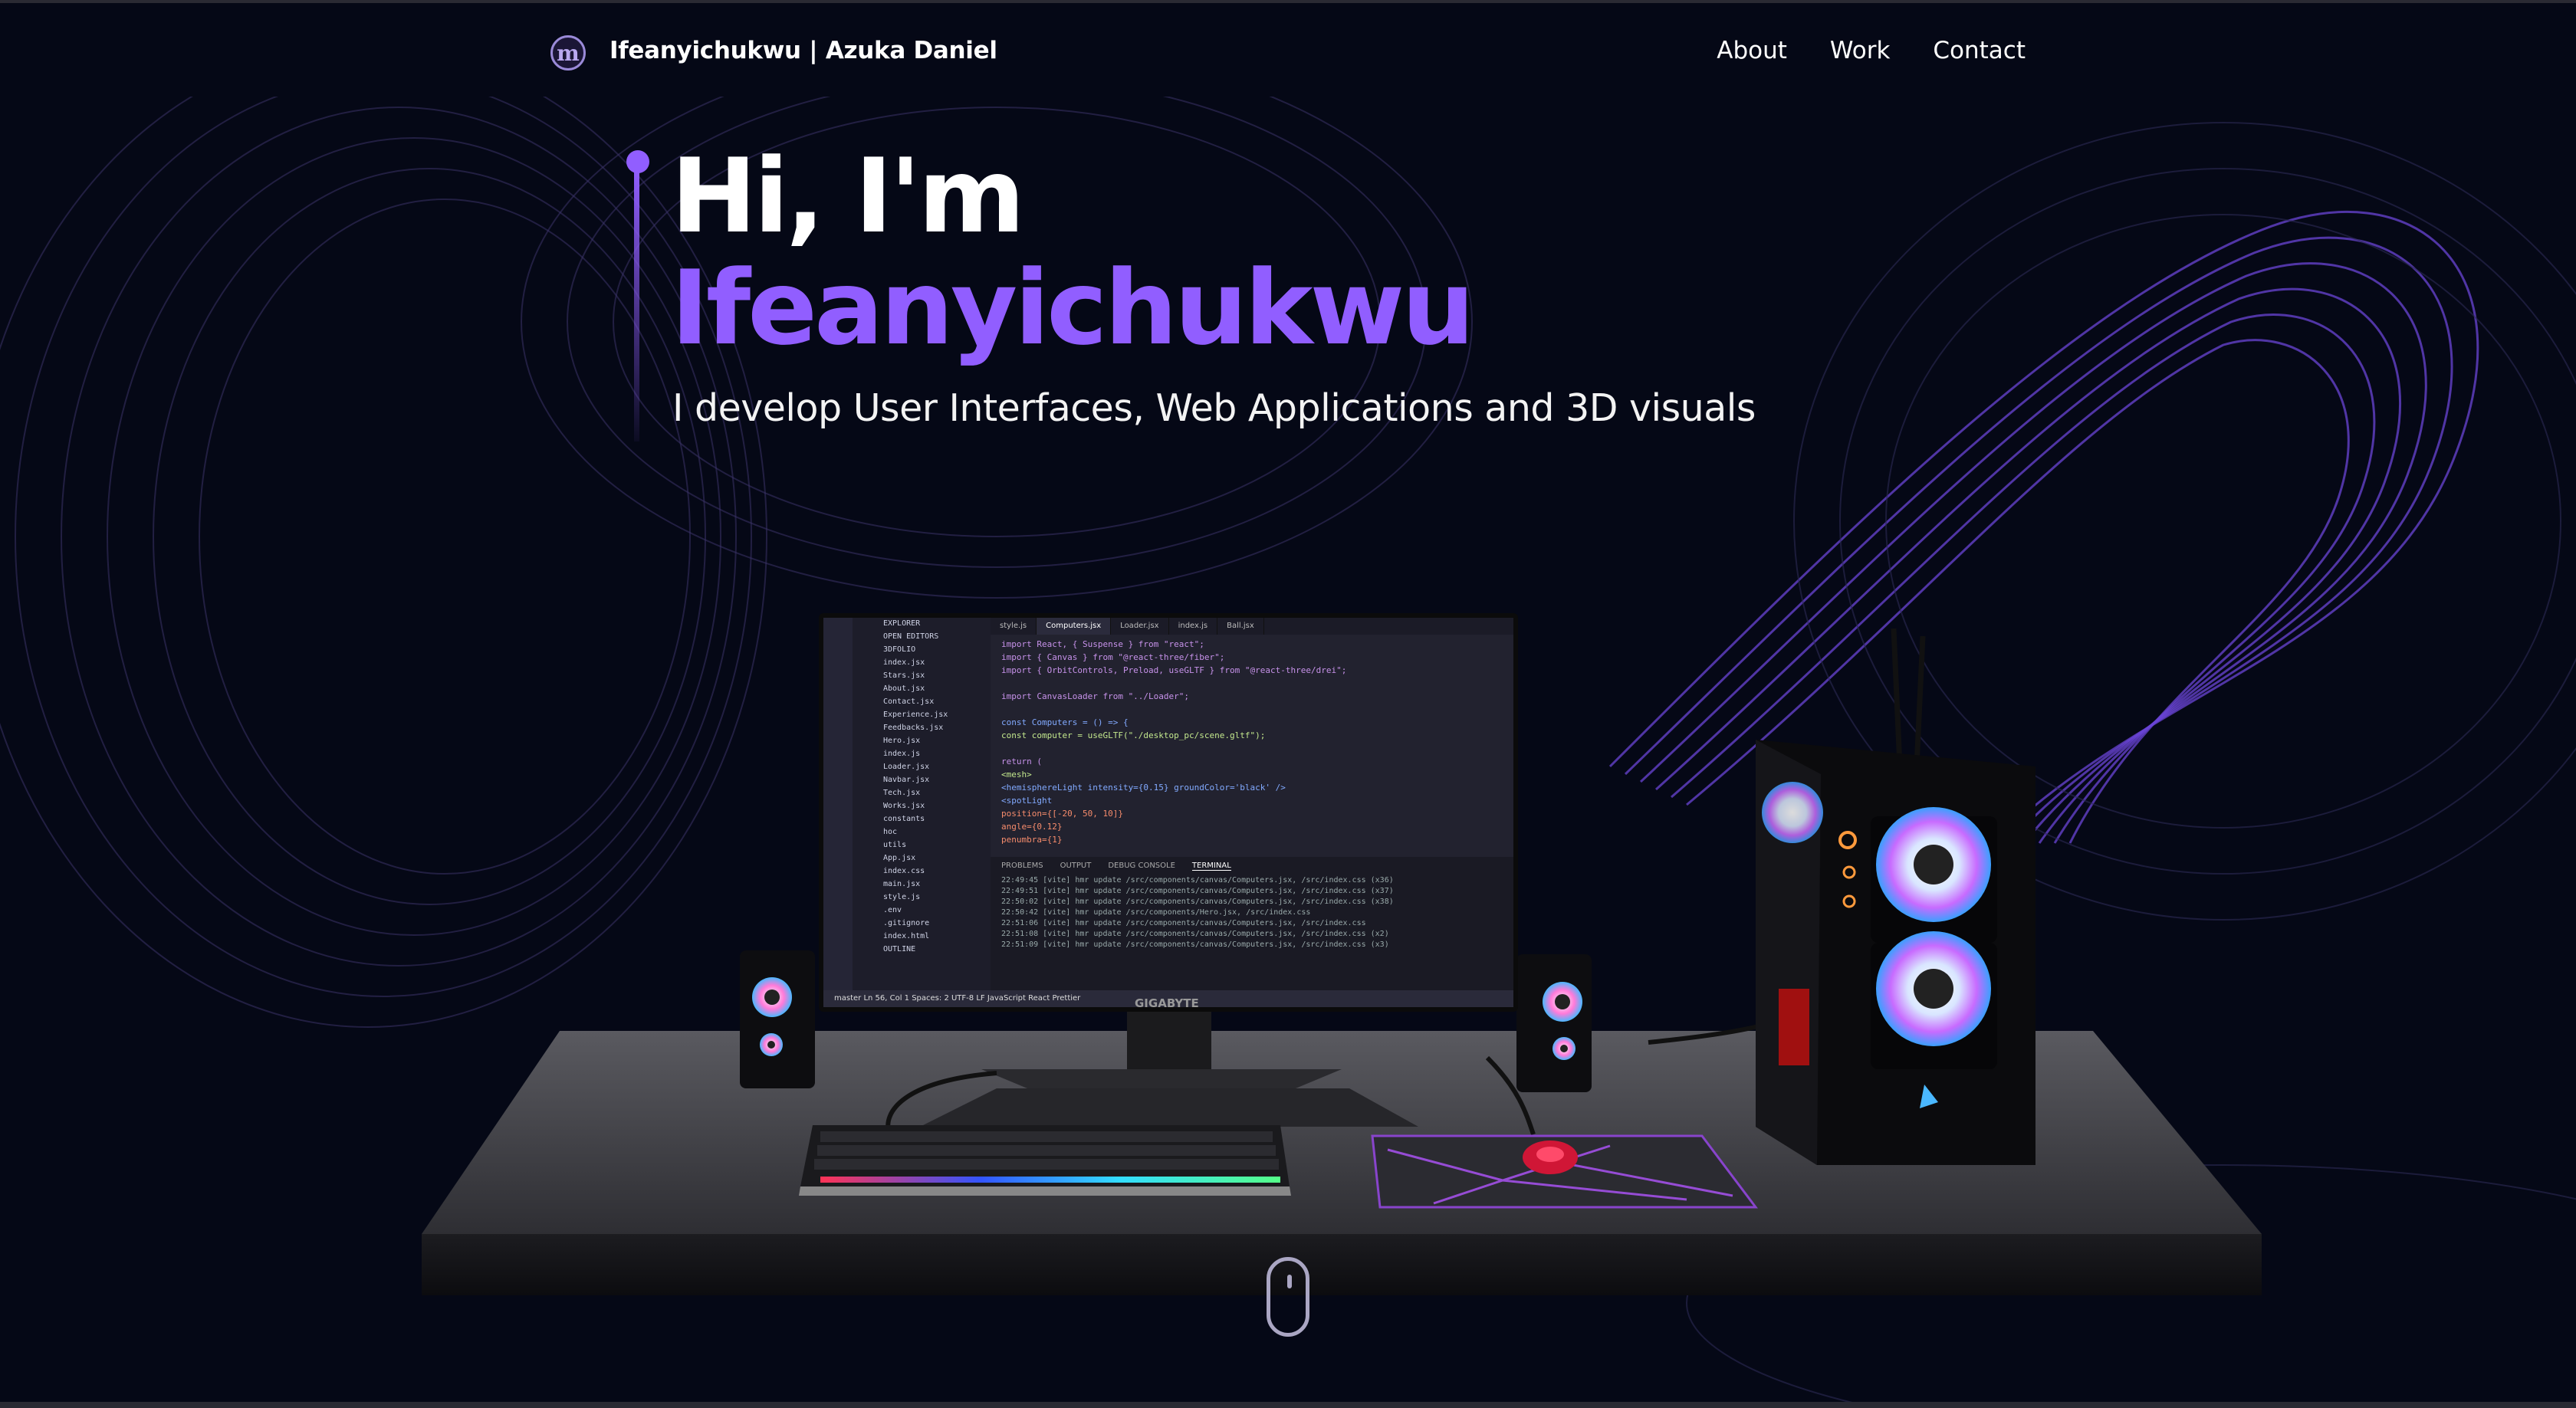  What do you see at coordinates (1102, 644) in the screenshot?
I see `code-line: import React, { Suspense } from "react";` at bounding box center [1102, 644].